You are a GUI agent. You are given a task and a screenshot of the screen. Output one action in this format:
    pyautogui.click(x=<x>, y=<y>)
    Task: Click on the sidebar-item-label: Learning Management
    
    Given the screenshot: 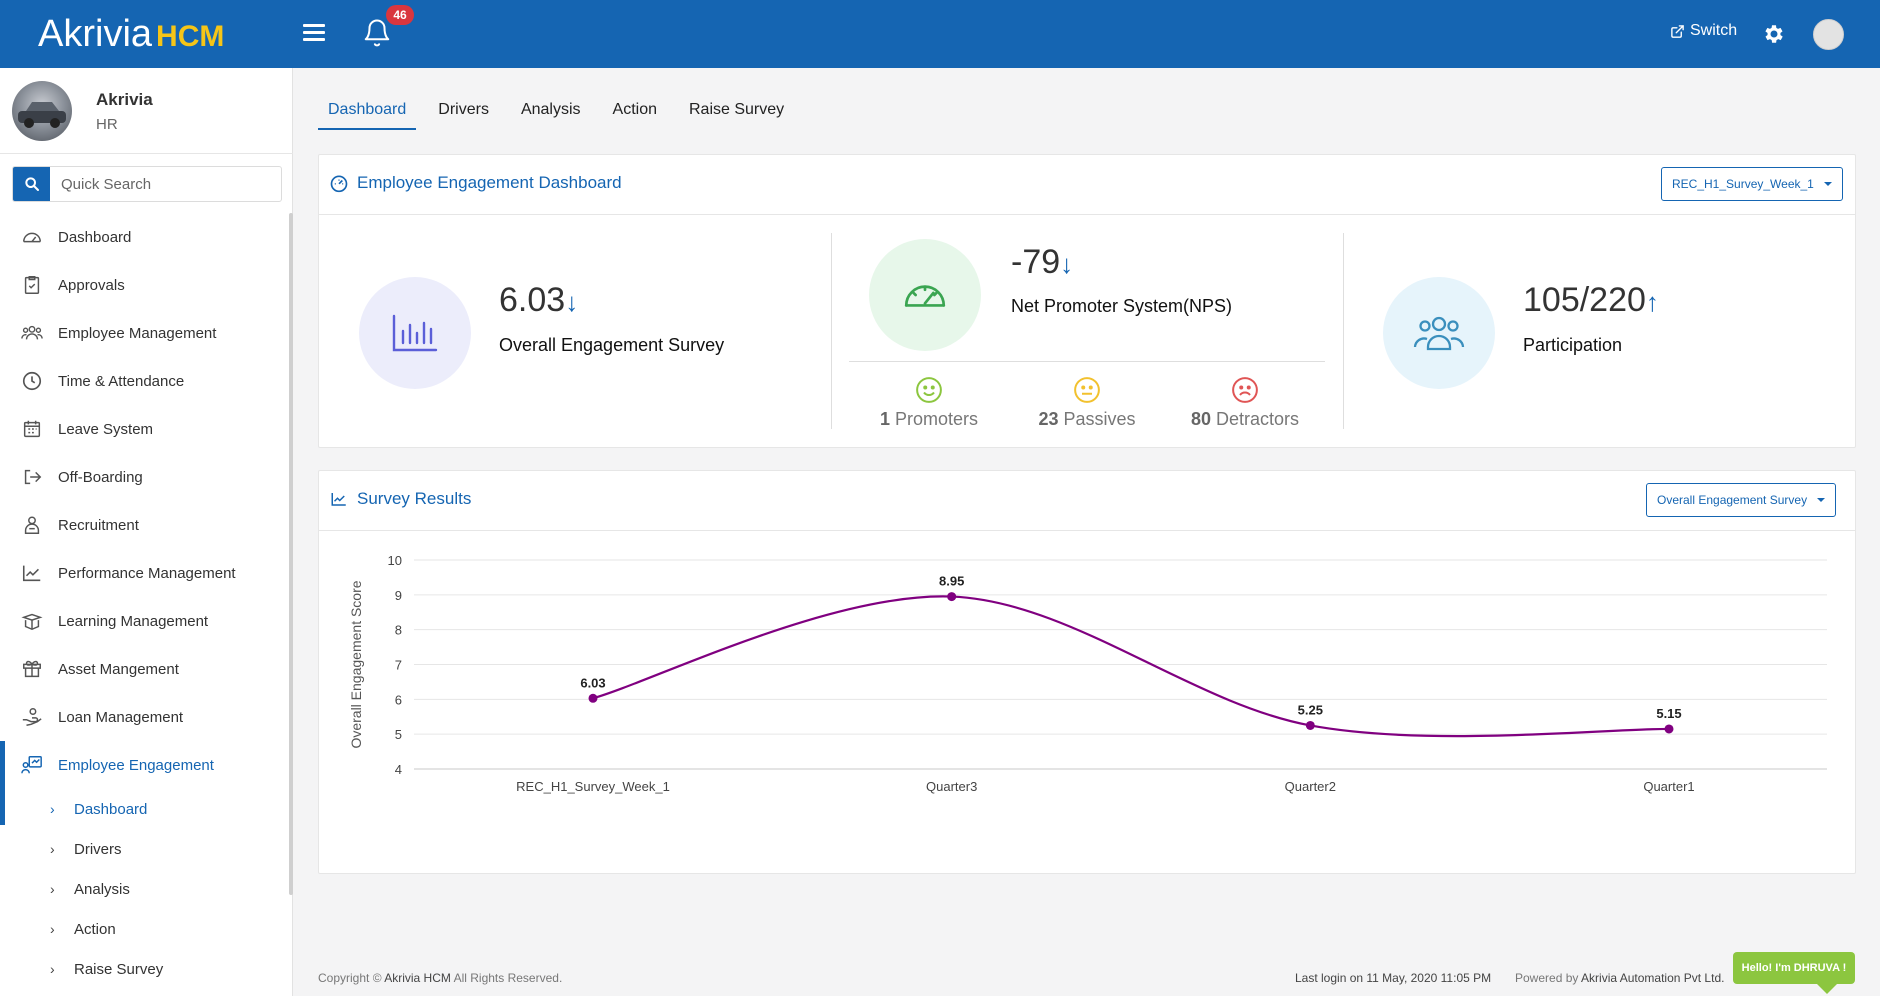 What is the action you would take?
    pyautogui.click(x=133, y=621)
    